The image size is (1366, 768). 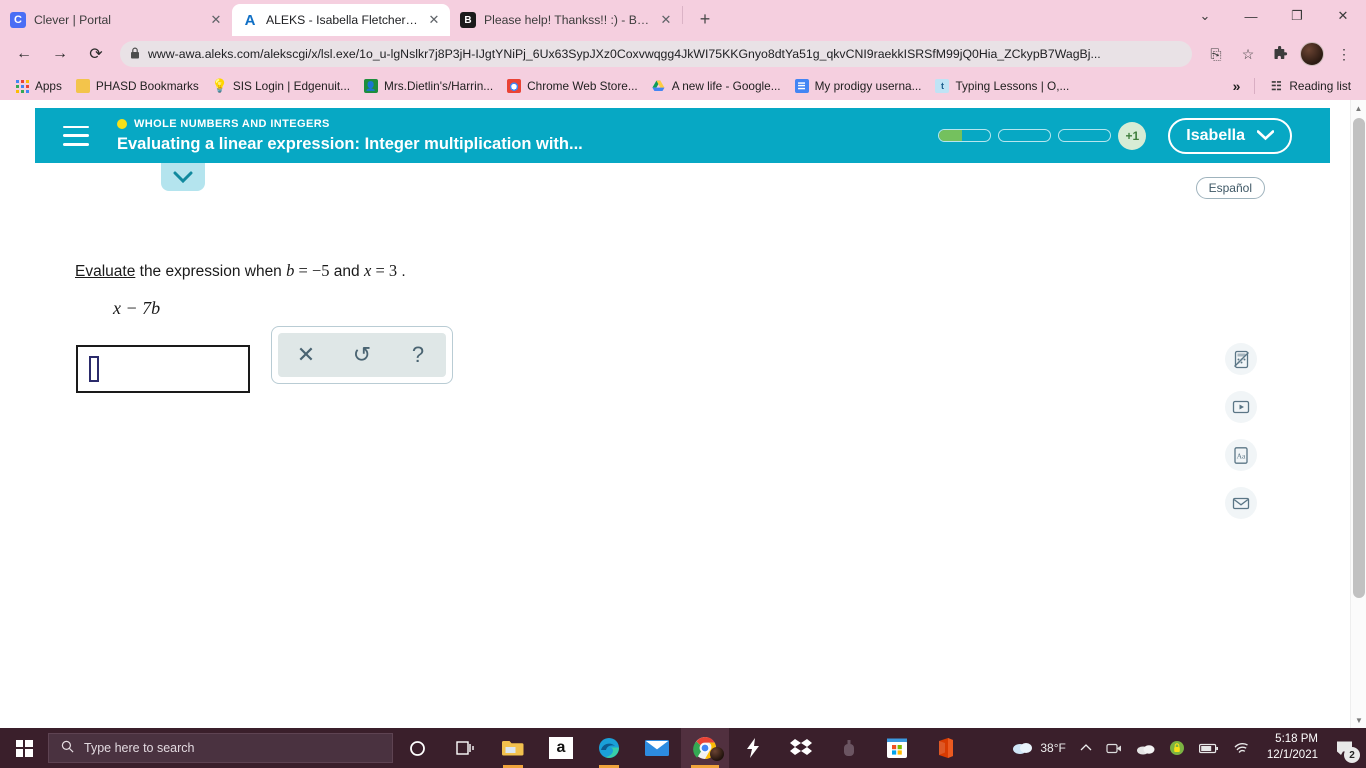 I want to click on bookmarks-overflow-button: », so click(x=1237, y=86).